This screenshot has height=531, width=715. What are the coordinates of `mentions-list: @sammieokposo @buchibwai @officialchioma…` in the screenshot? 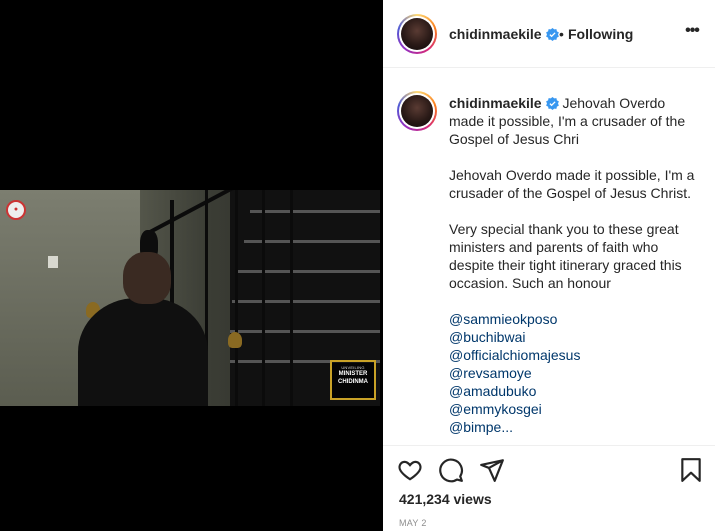 It's located at (575, 373).